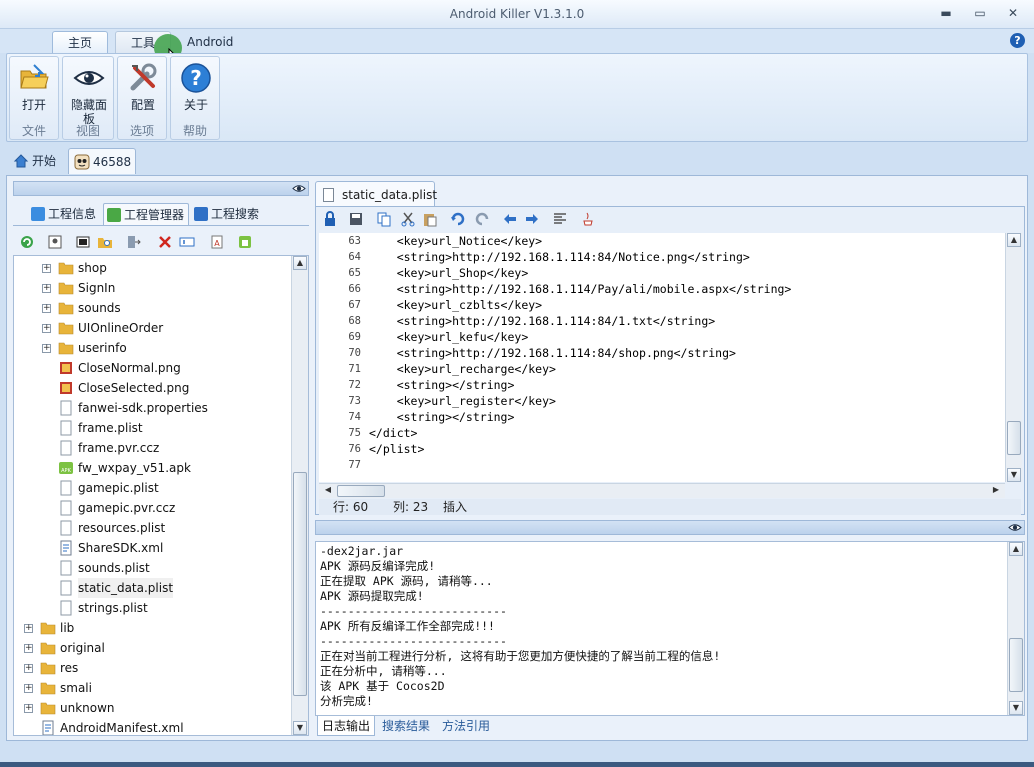 The image size is (1034, 767). What do you see at coordinates (165, 242) in the screenshot?
I see `delete-icon` at bounding box center [165, 242].